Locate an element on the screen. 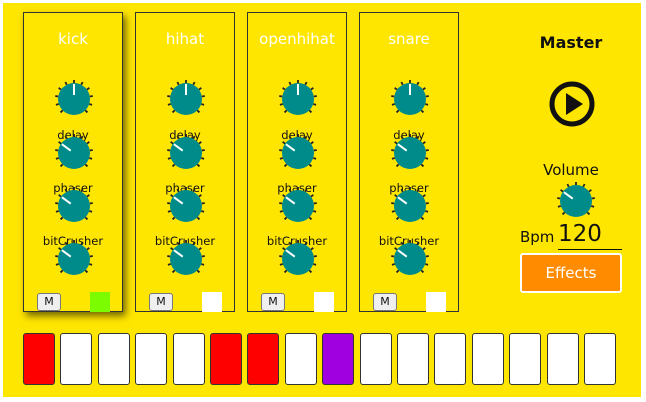 Image resolution: width=646 pixels, height=402 pixels. channel-name: snare is located at coordinates (409, 39).